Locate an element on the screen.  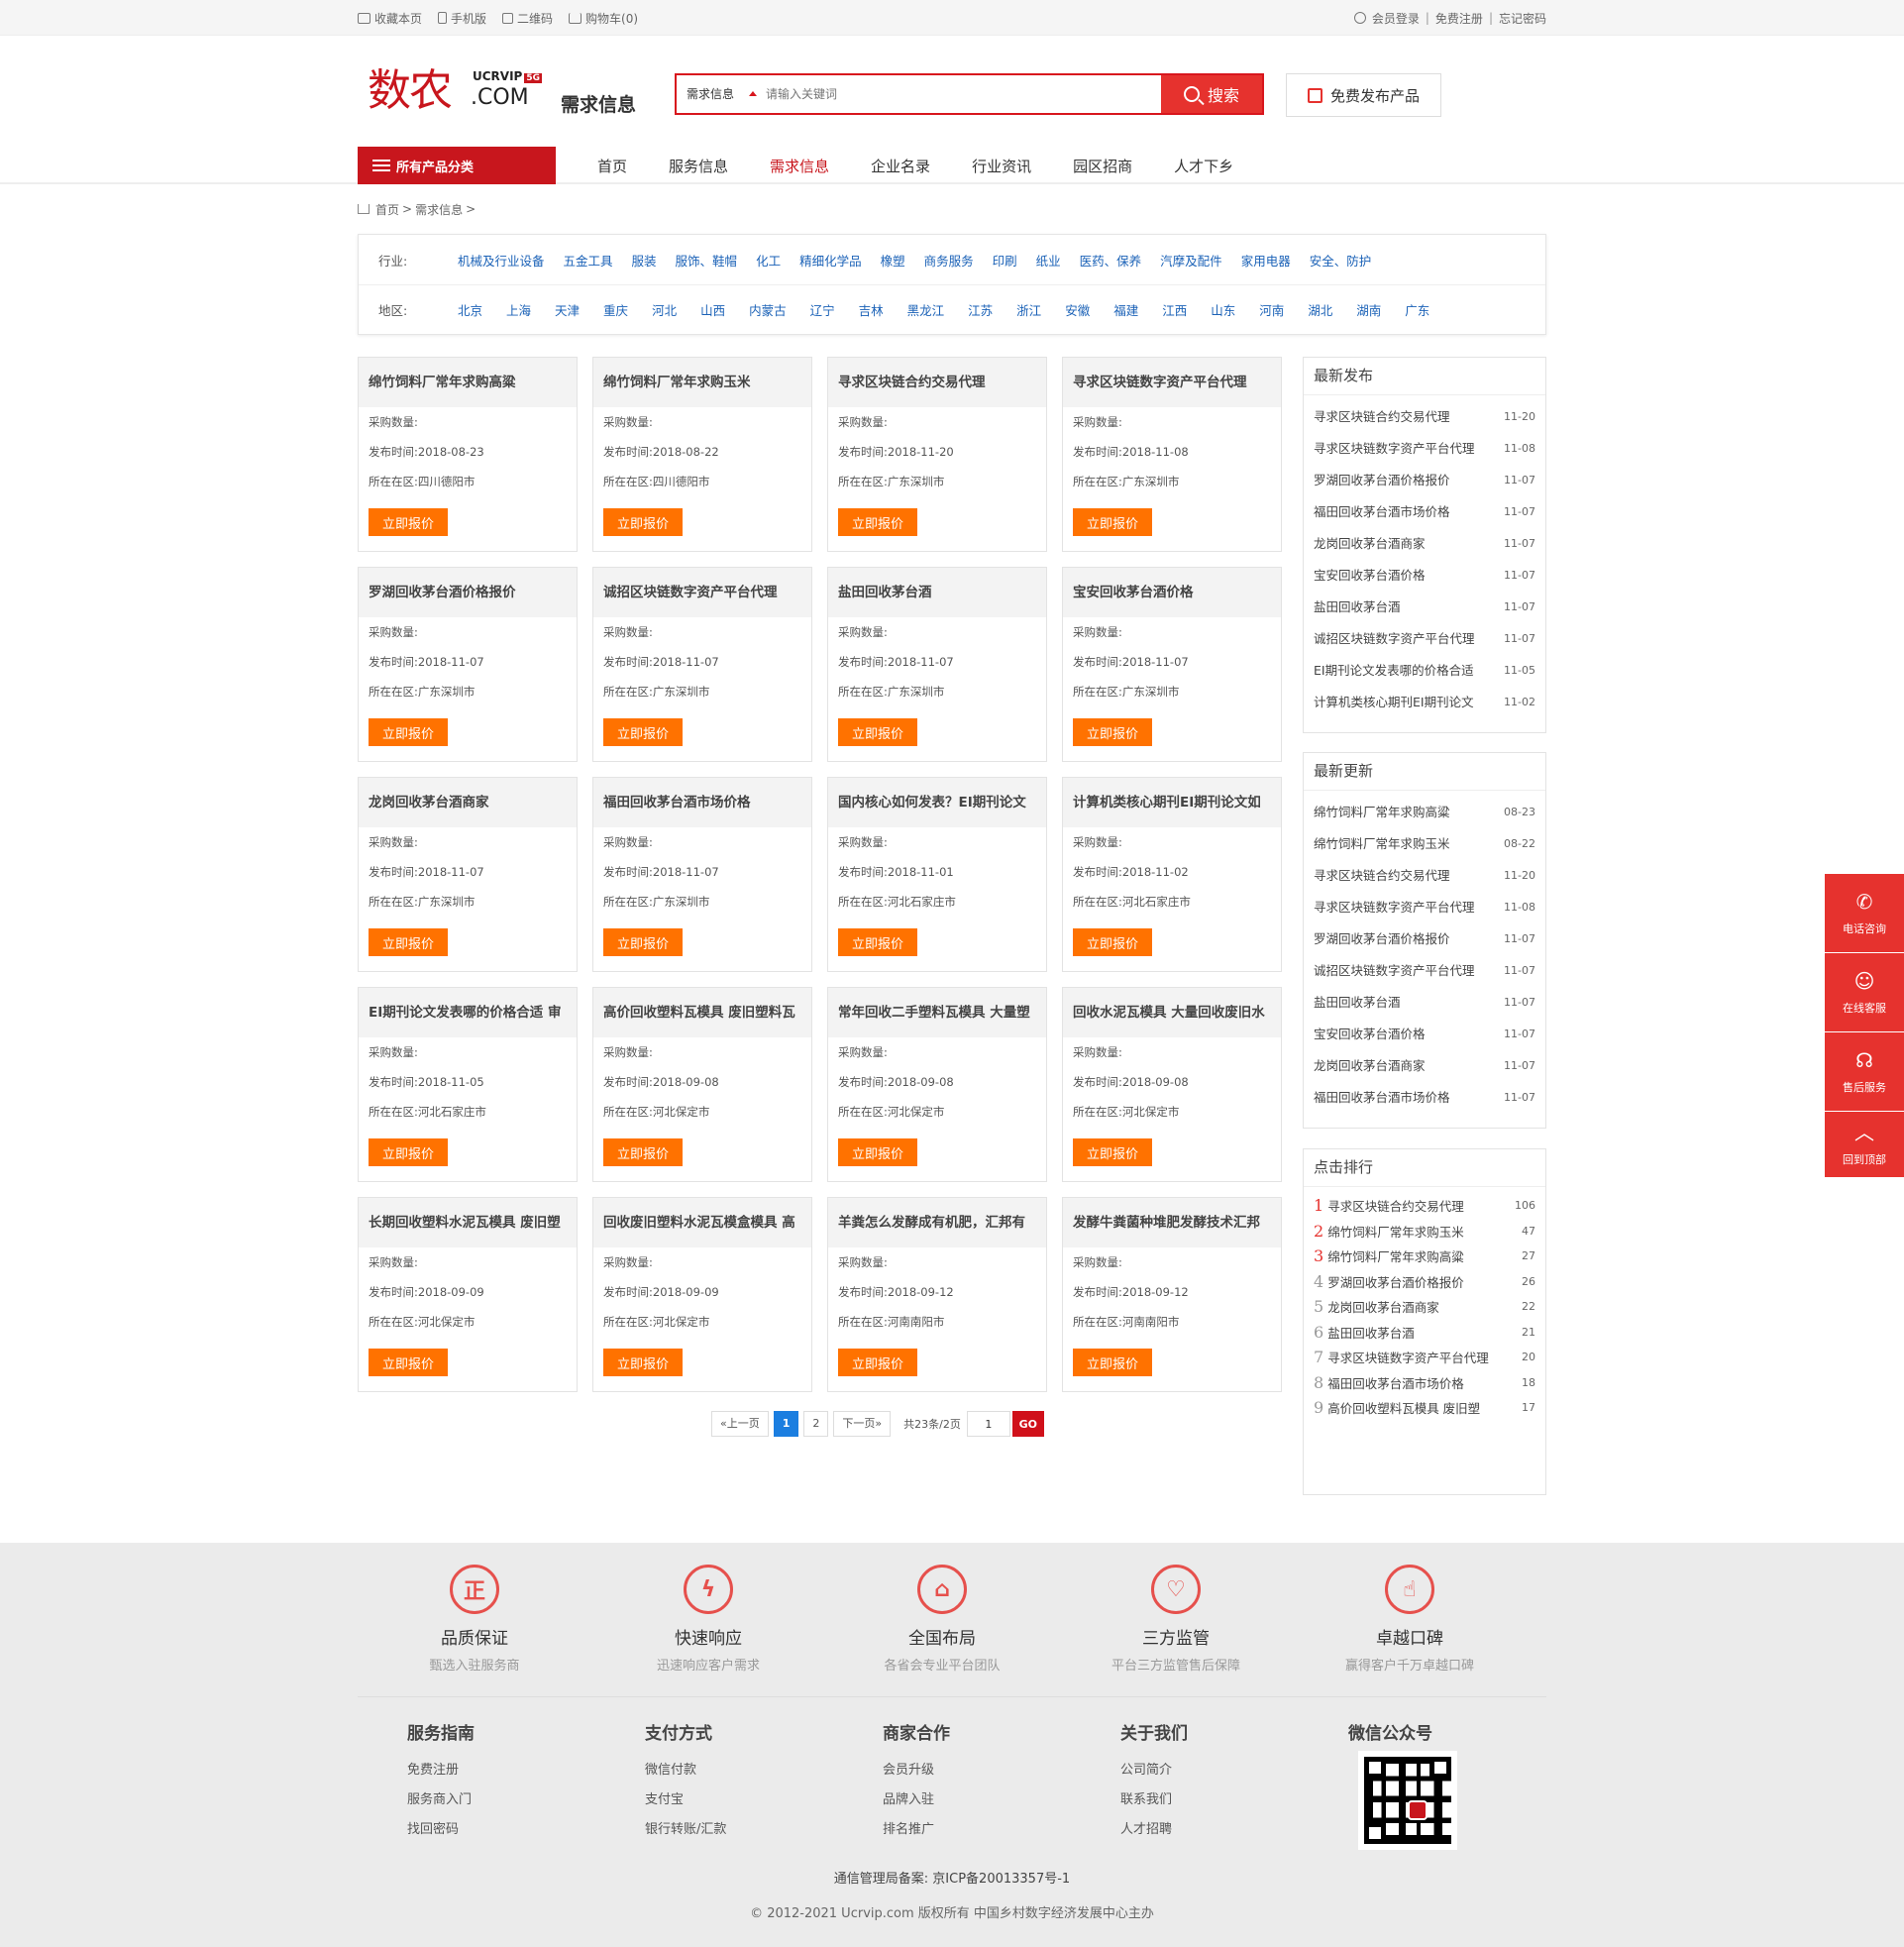
forgot-password-link: 忘记密码 is located at coordinates (1522, 18).